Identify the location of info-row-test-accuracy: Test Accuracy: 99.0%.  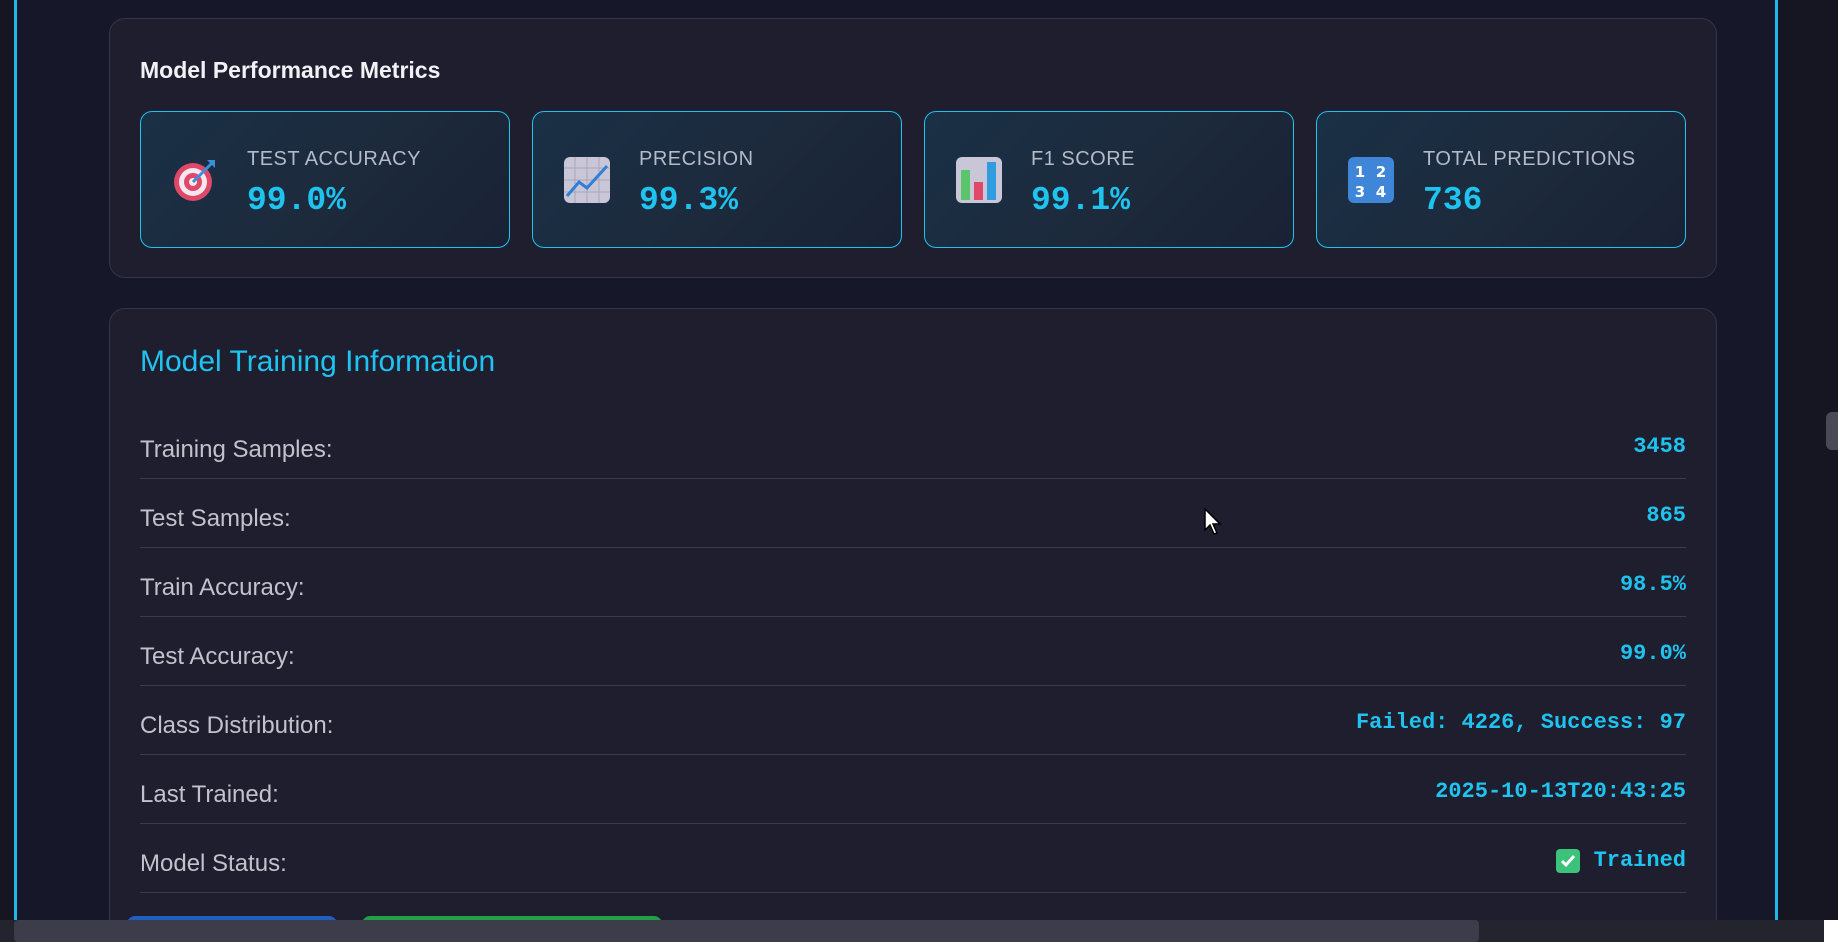
(913, 651).